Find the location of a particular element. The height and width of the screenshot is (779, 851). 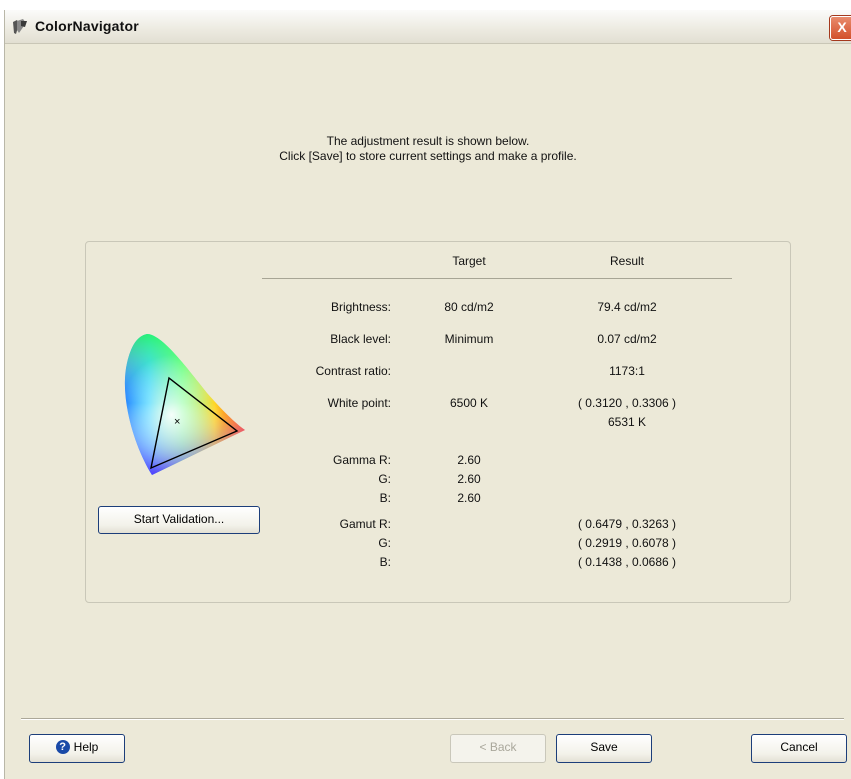

help-icon: ? is located at coordinates (62, 746).